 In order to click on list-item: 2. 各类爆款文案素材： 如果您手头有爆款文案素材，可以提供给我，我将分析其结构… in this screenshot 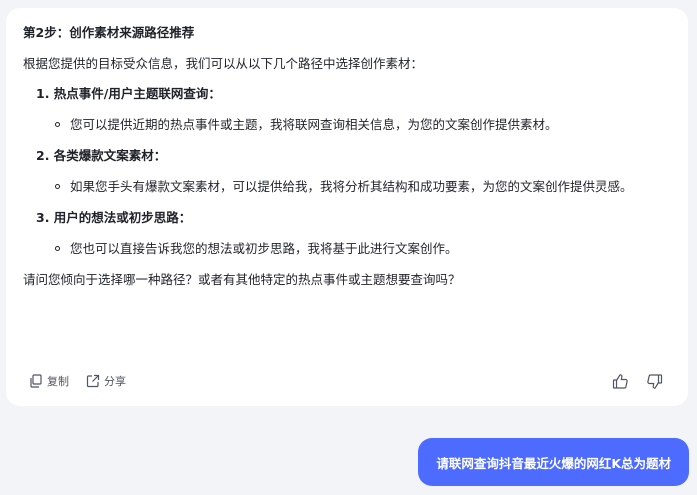, I will do `click(347, 173)`.